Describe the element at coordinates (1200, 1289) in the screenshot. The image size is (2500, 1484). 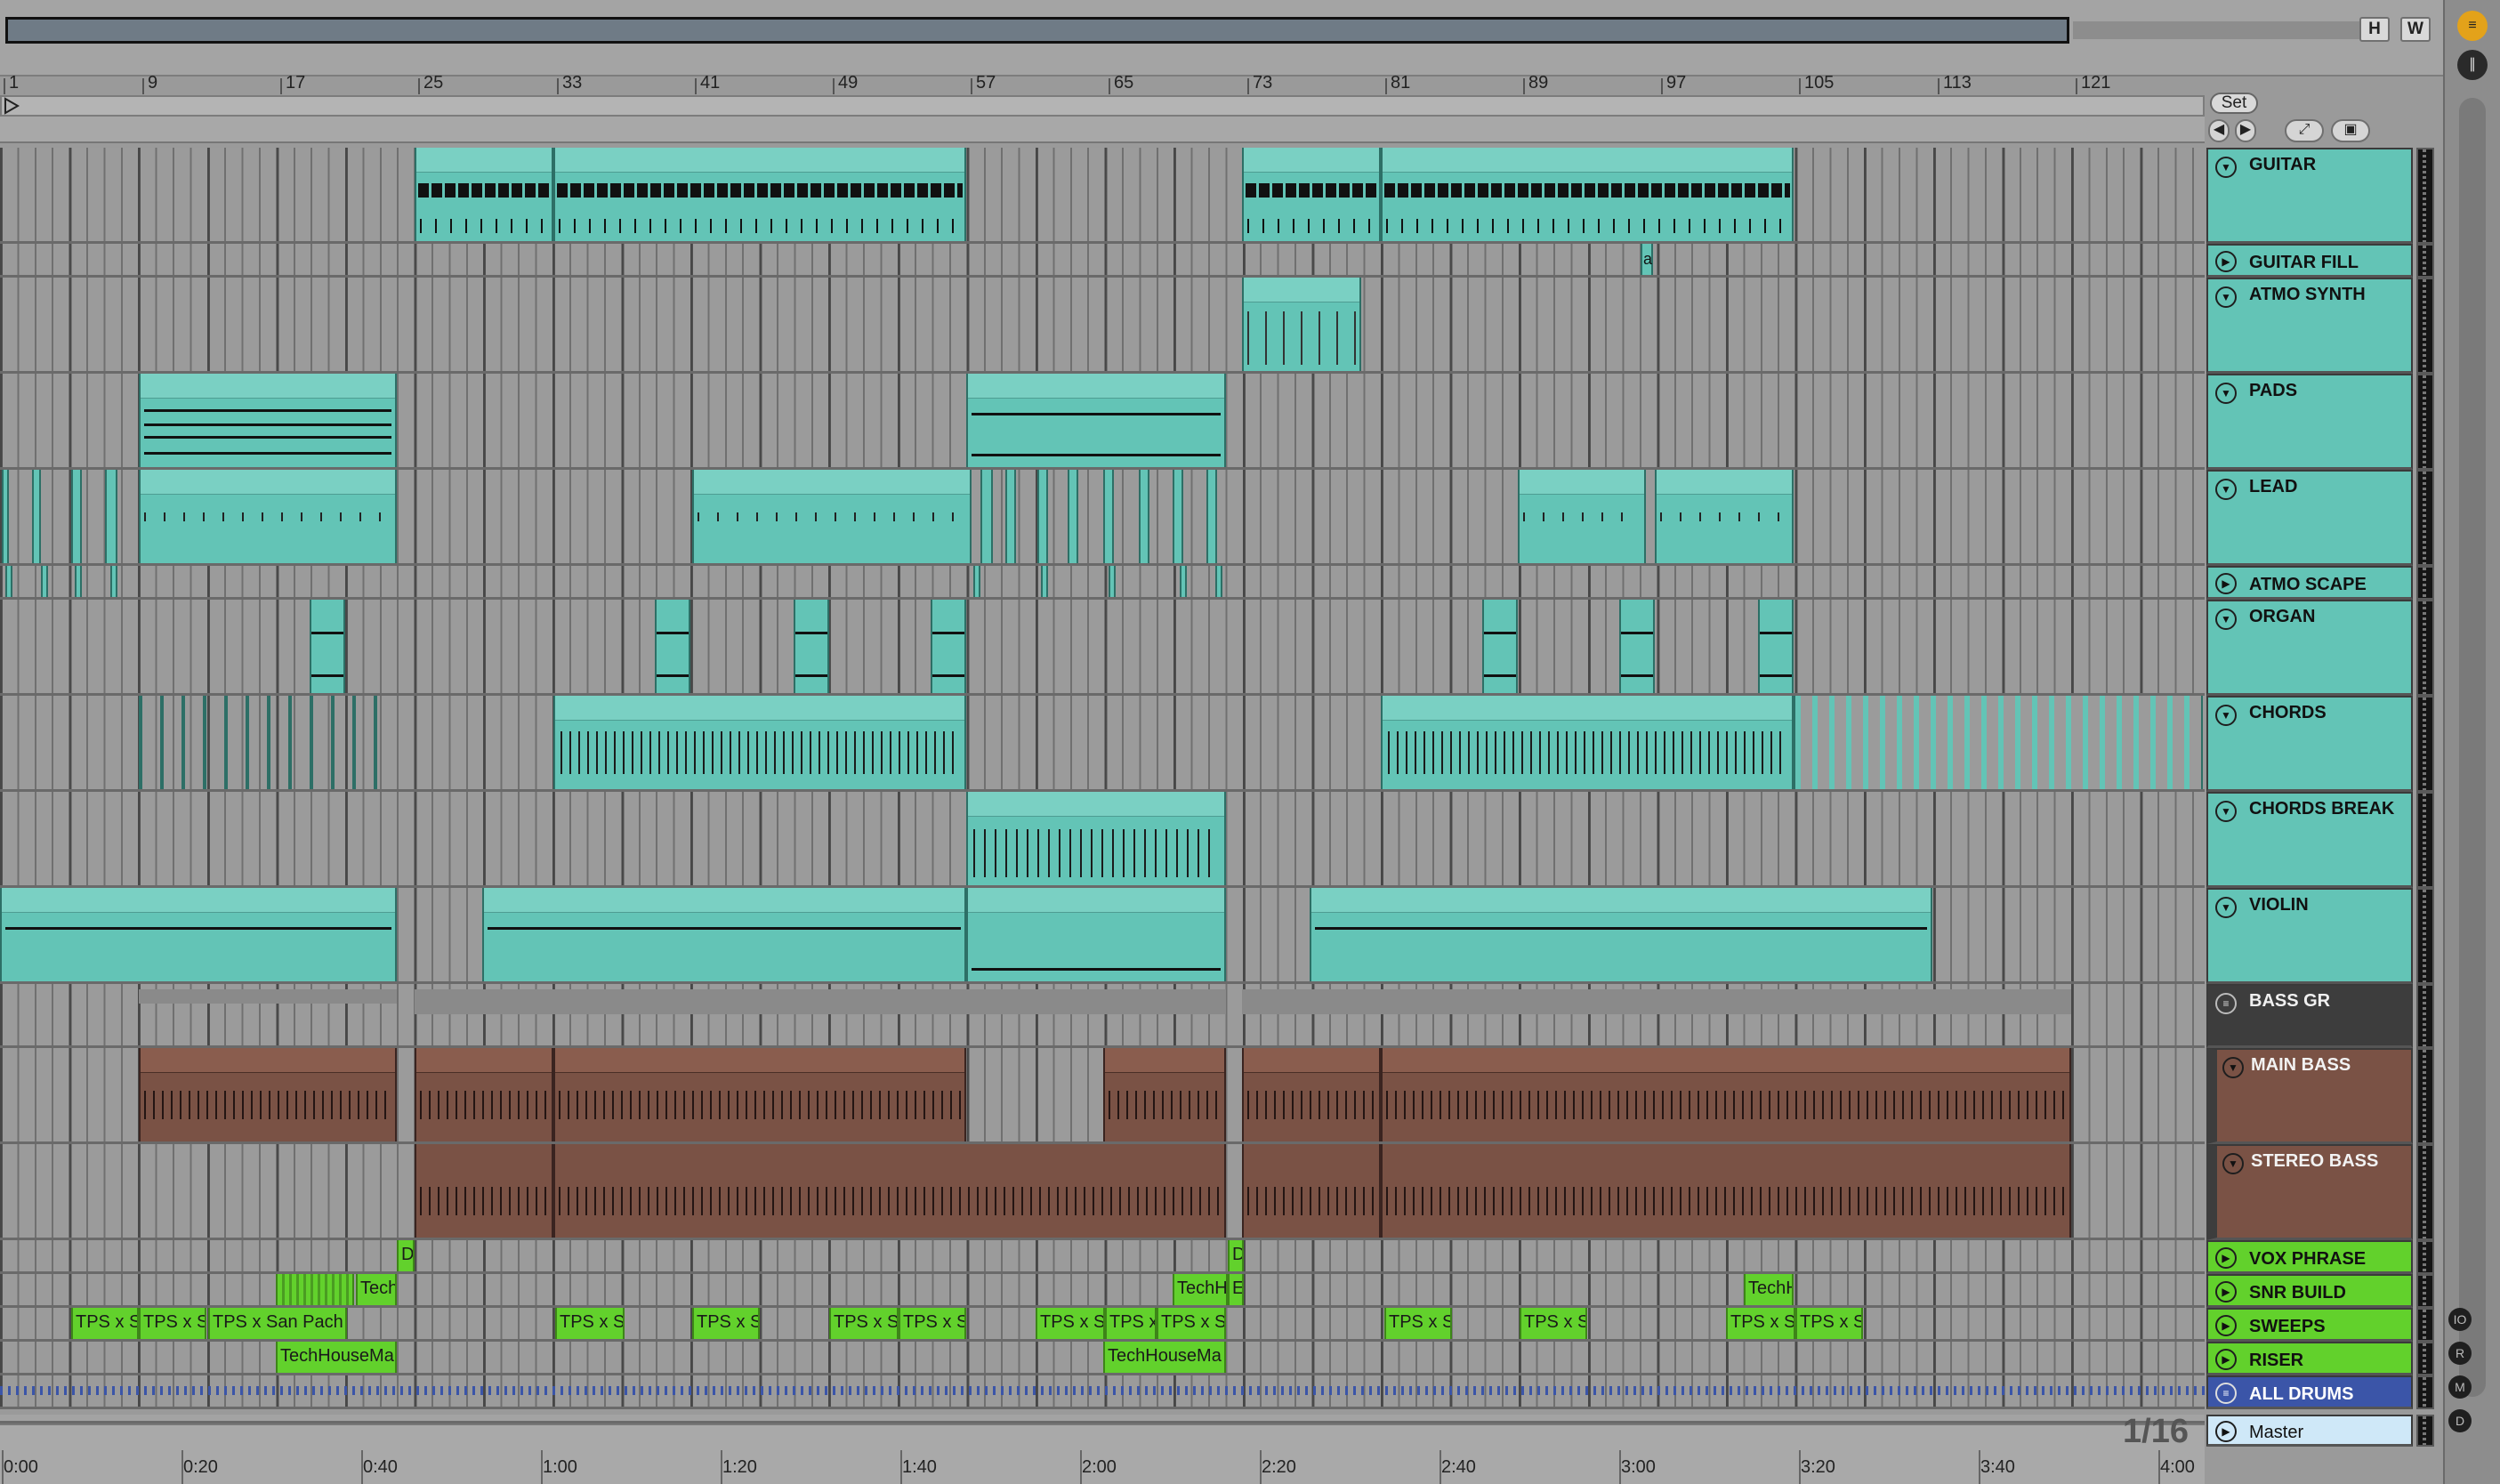
I see `clip: TechH` at that location.